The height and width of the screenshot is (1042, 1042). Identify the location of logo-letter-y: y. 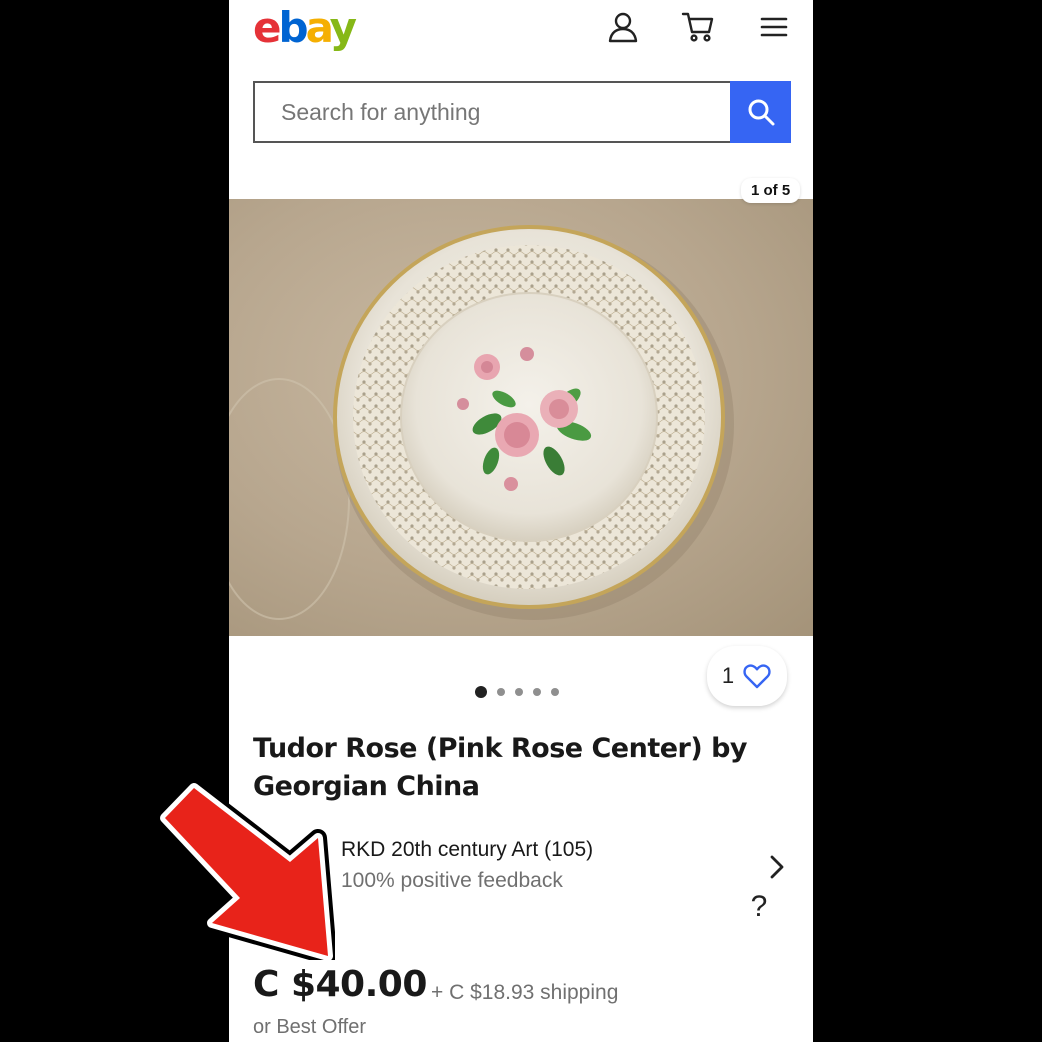
(343, 27).